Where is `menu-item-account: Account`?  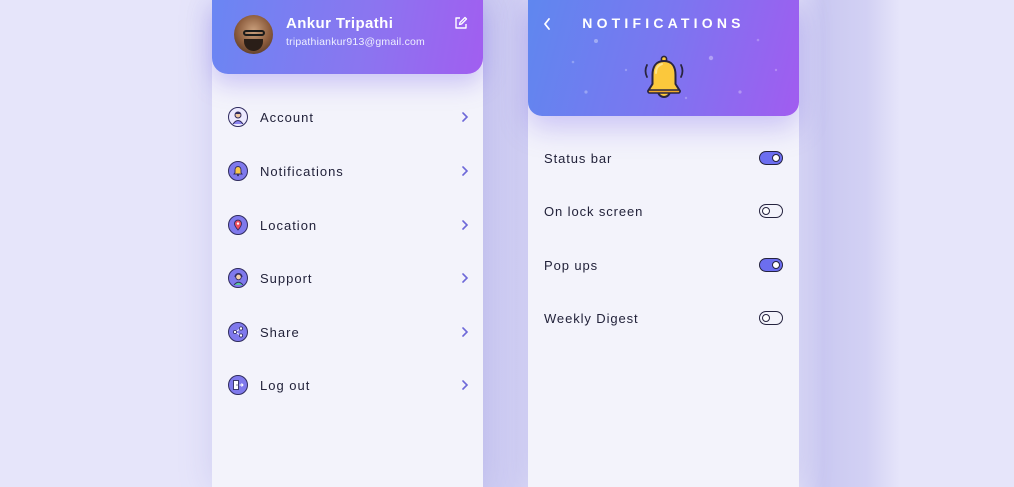
menu-item-account: Account is located at coordinates (347, 127).